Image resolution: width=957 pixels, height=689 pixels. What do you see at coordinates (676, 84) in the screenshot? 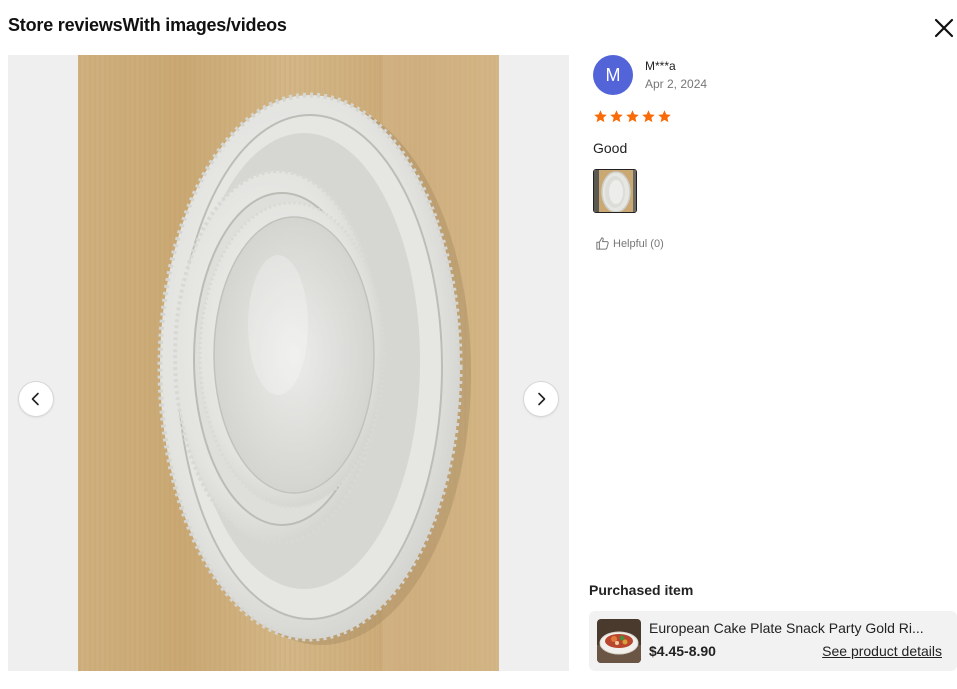
I see `review-date: Apr 2, 2024` at bounding box center [676, 84].